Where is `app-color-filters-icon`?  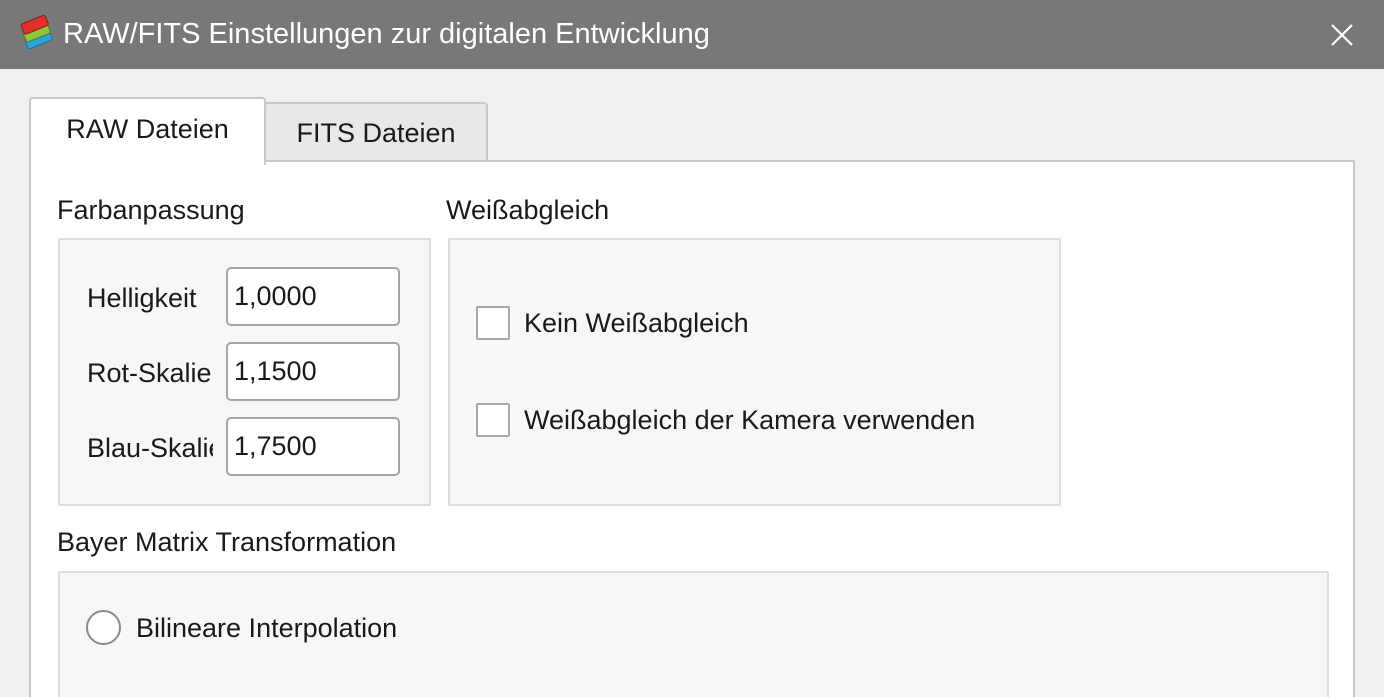
app-color-filters-icon is located at coordinates (37, 33).